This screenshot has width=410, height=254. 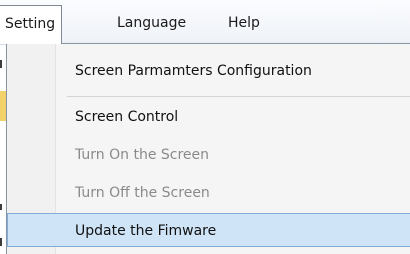 I want to click on menu-item-screen-parameters-configuration: Screen Parmamters Configuration, so click(x=208, y=71).